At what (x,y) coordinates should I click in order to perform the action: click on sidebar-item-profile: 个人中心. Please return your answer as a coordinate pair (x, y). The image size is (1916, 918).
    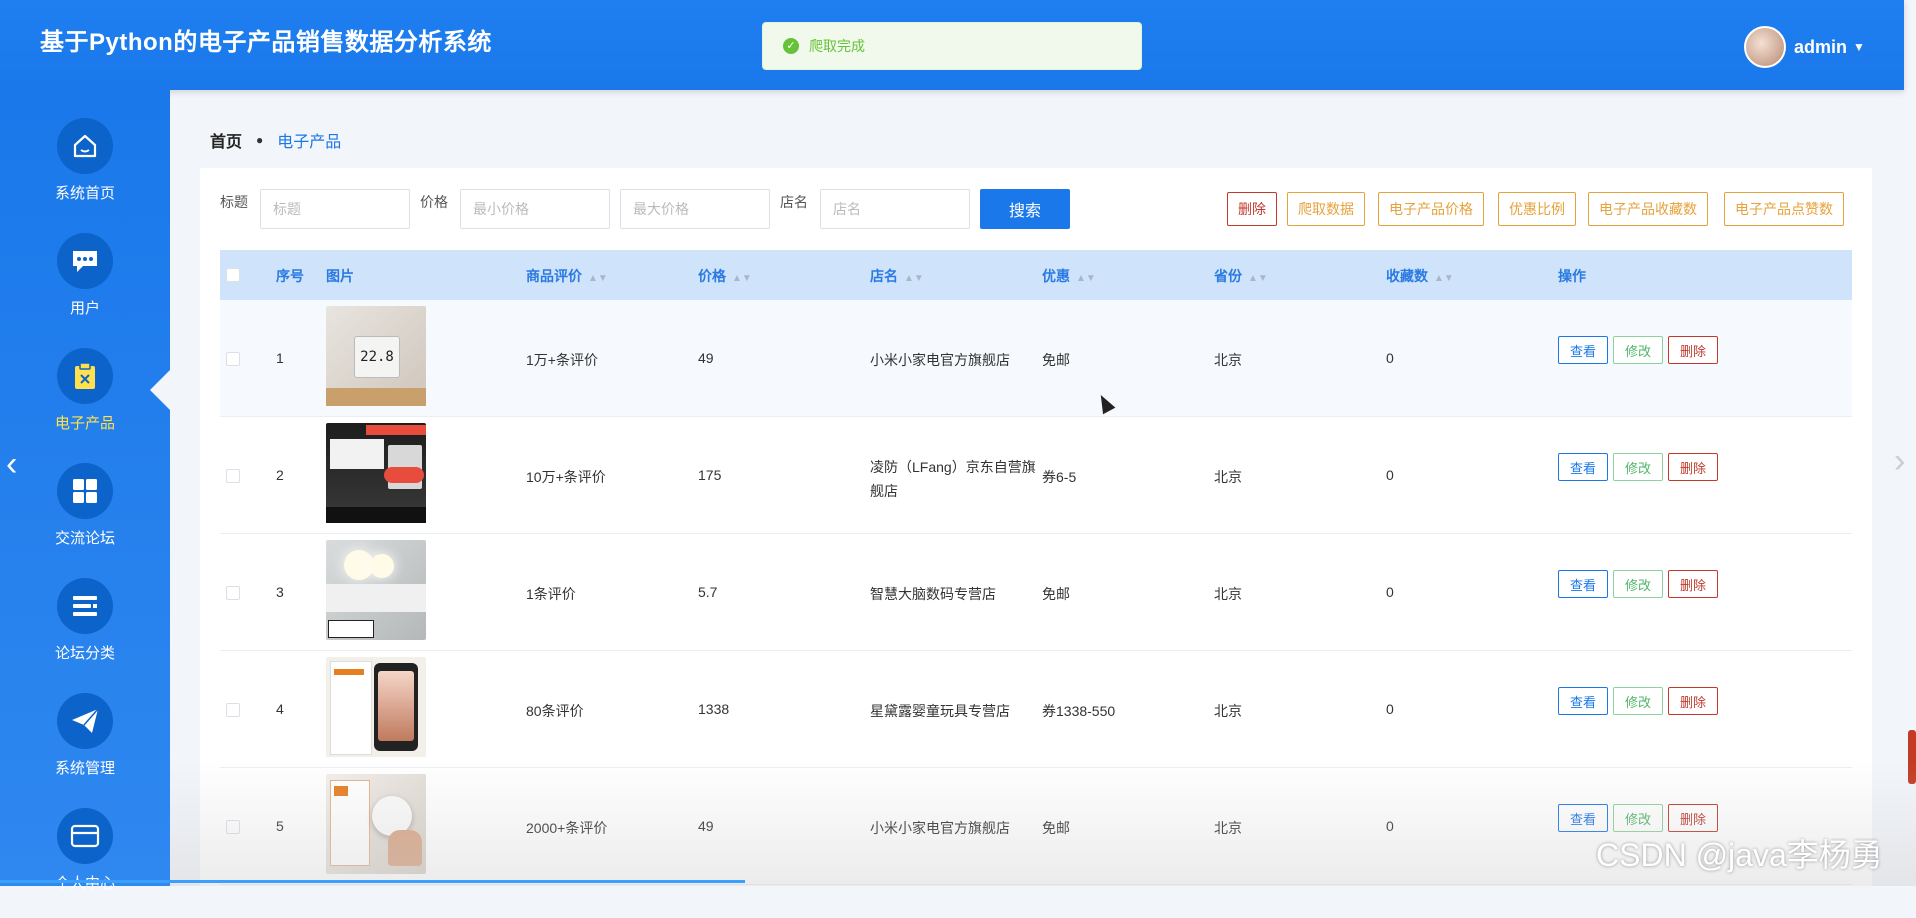
    Looking at the image, I should click on (85, 863).